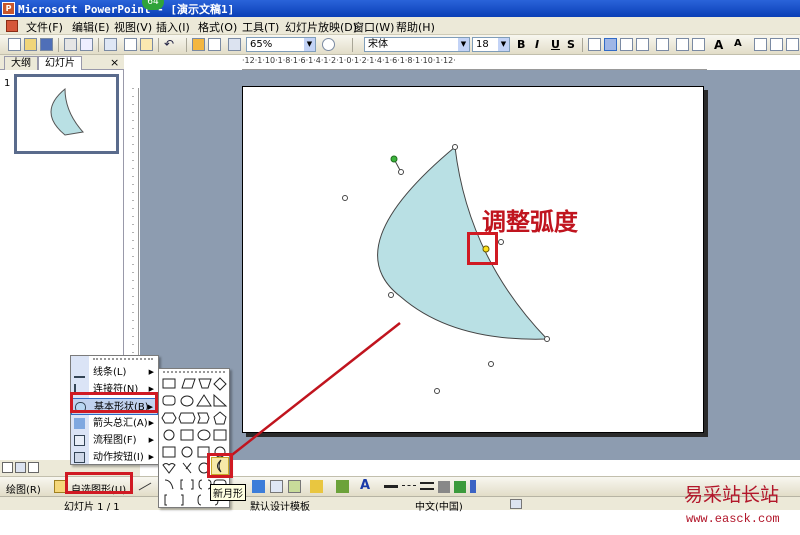 The height and width of the screenshot is (535, 800). I want to click on rounded-rect-shape-icon, so click(169, 400).